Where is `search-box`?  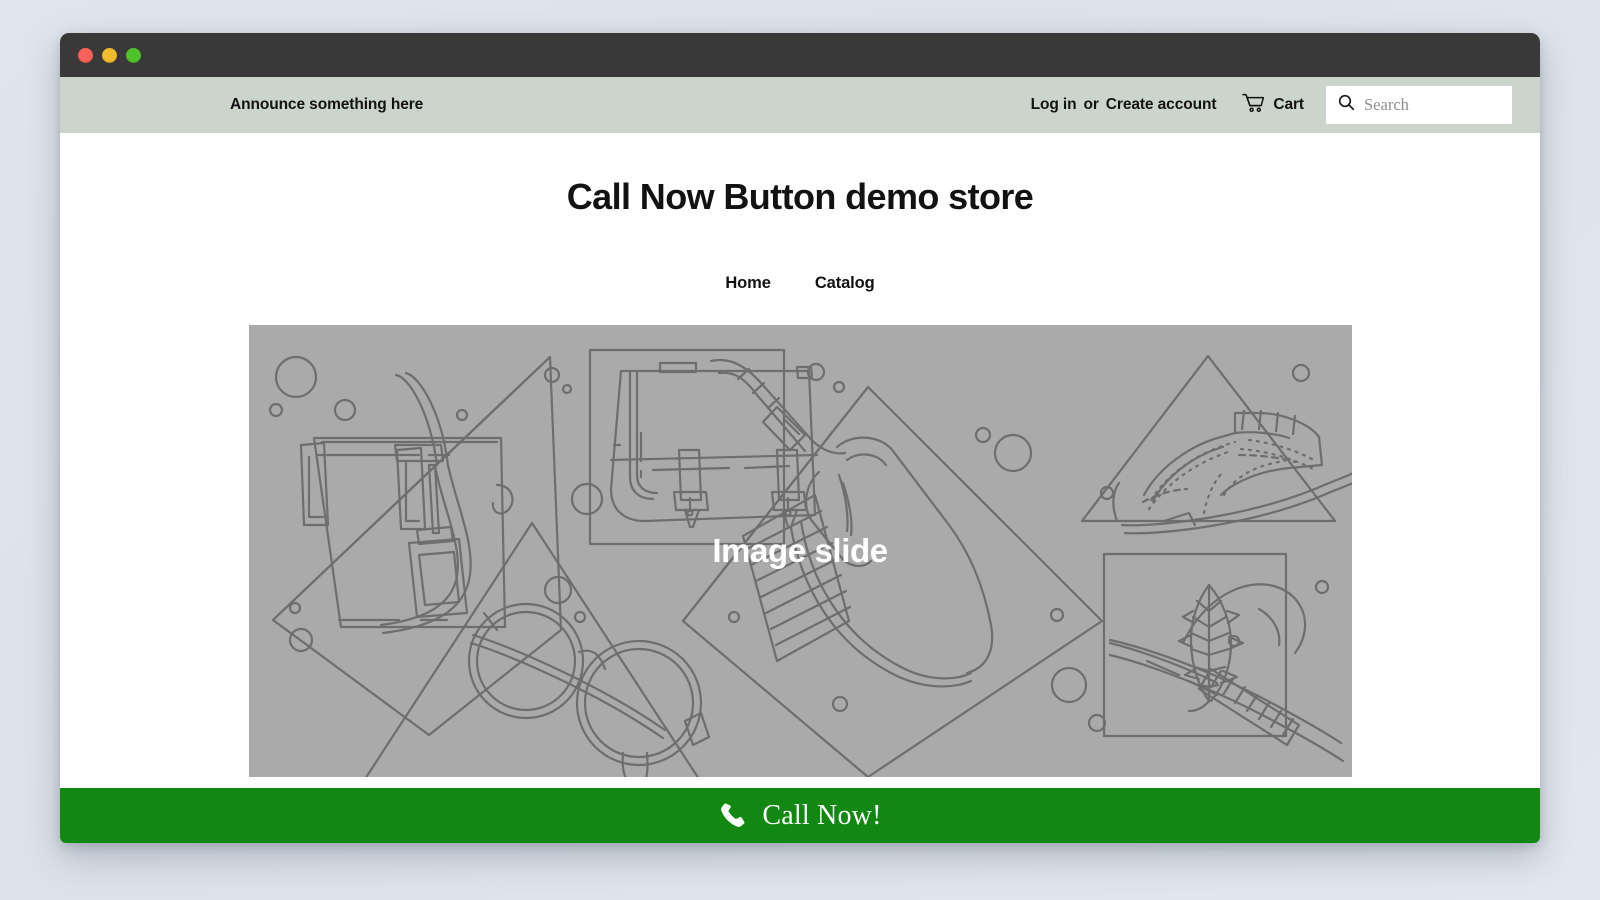
search-box is located at coordinates (1419, 105).